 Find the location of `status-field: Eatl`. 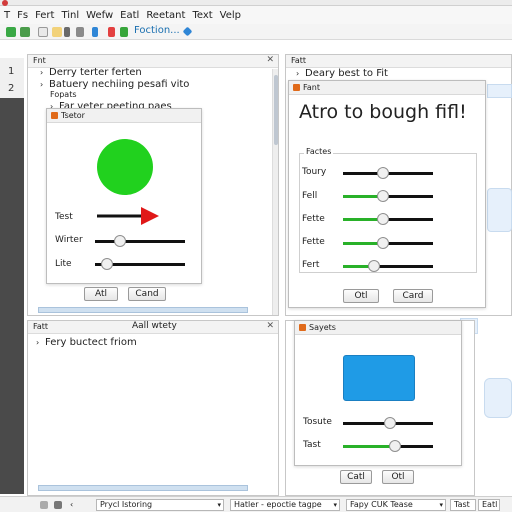

status-field: Eatl is located at coordinates (489, 505).